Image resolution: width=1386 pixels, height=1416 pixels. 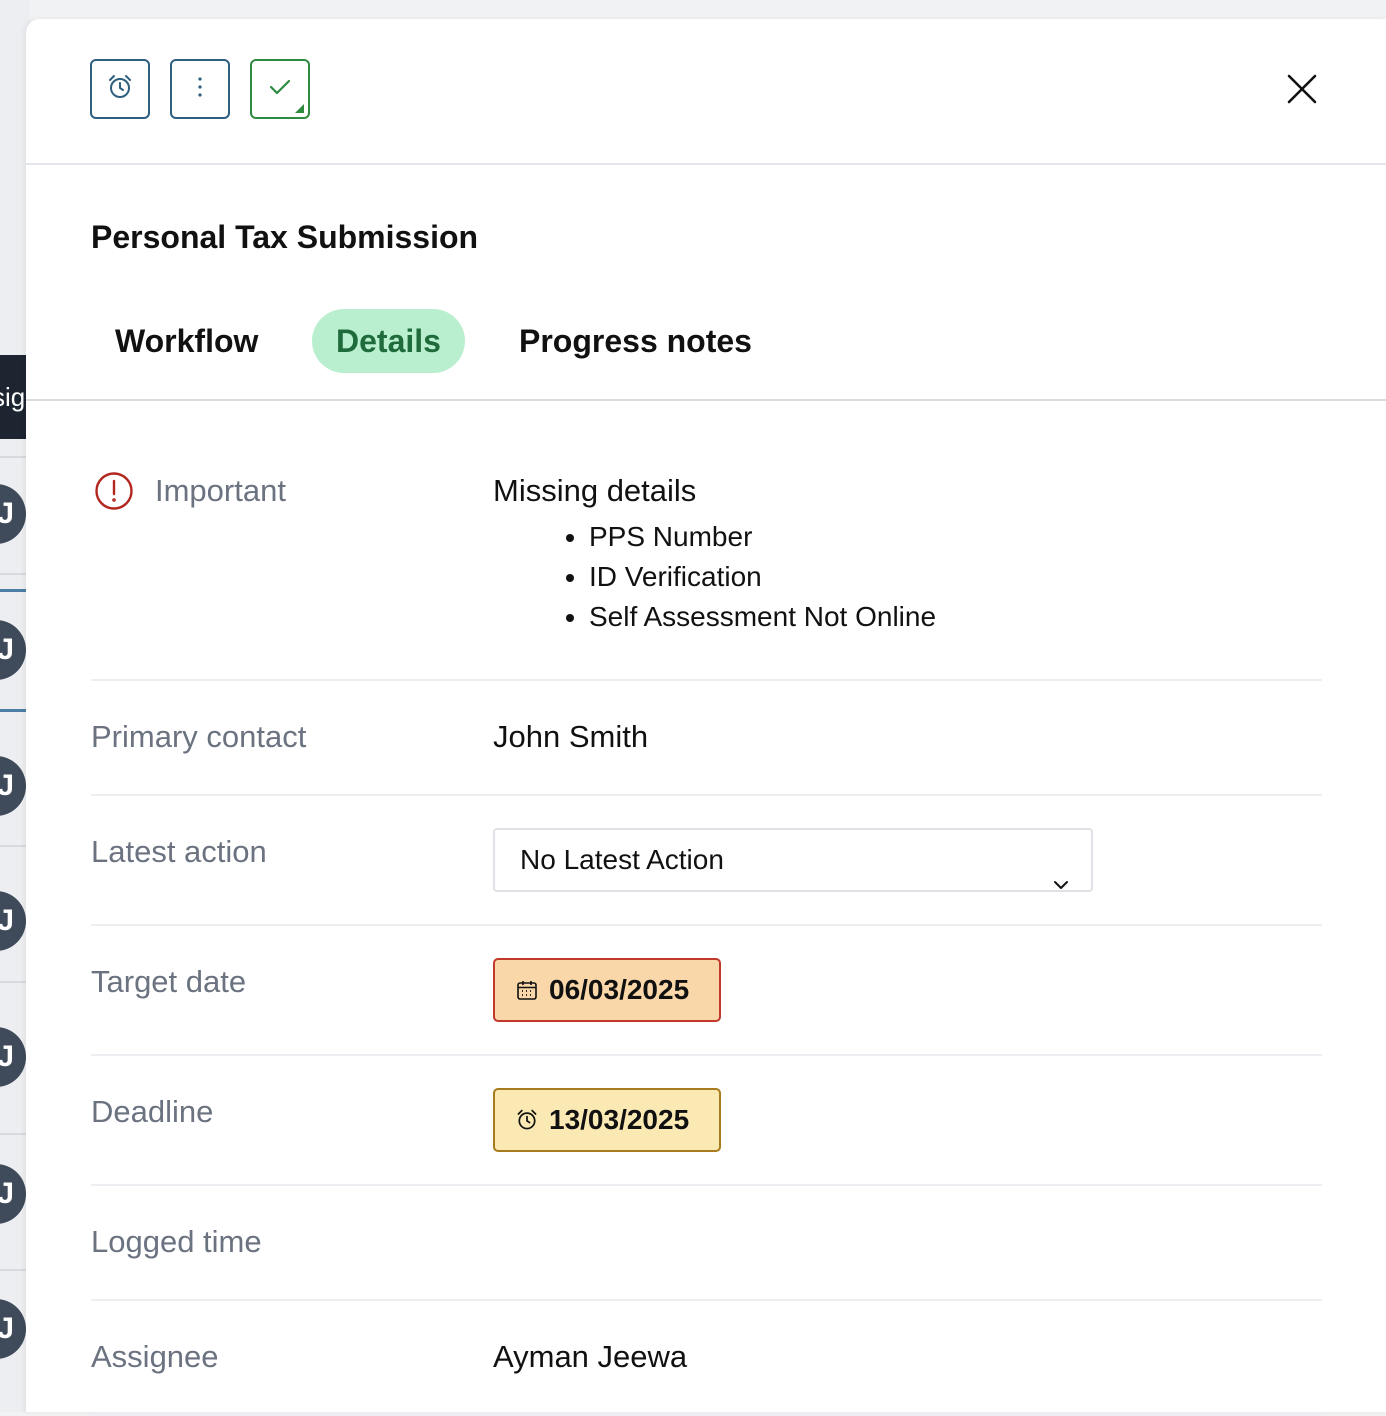 I want to click on tab-workflow: Workflow, so click(x=186, y=341).